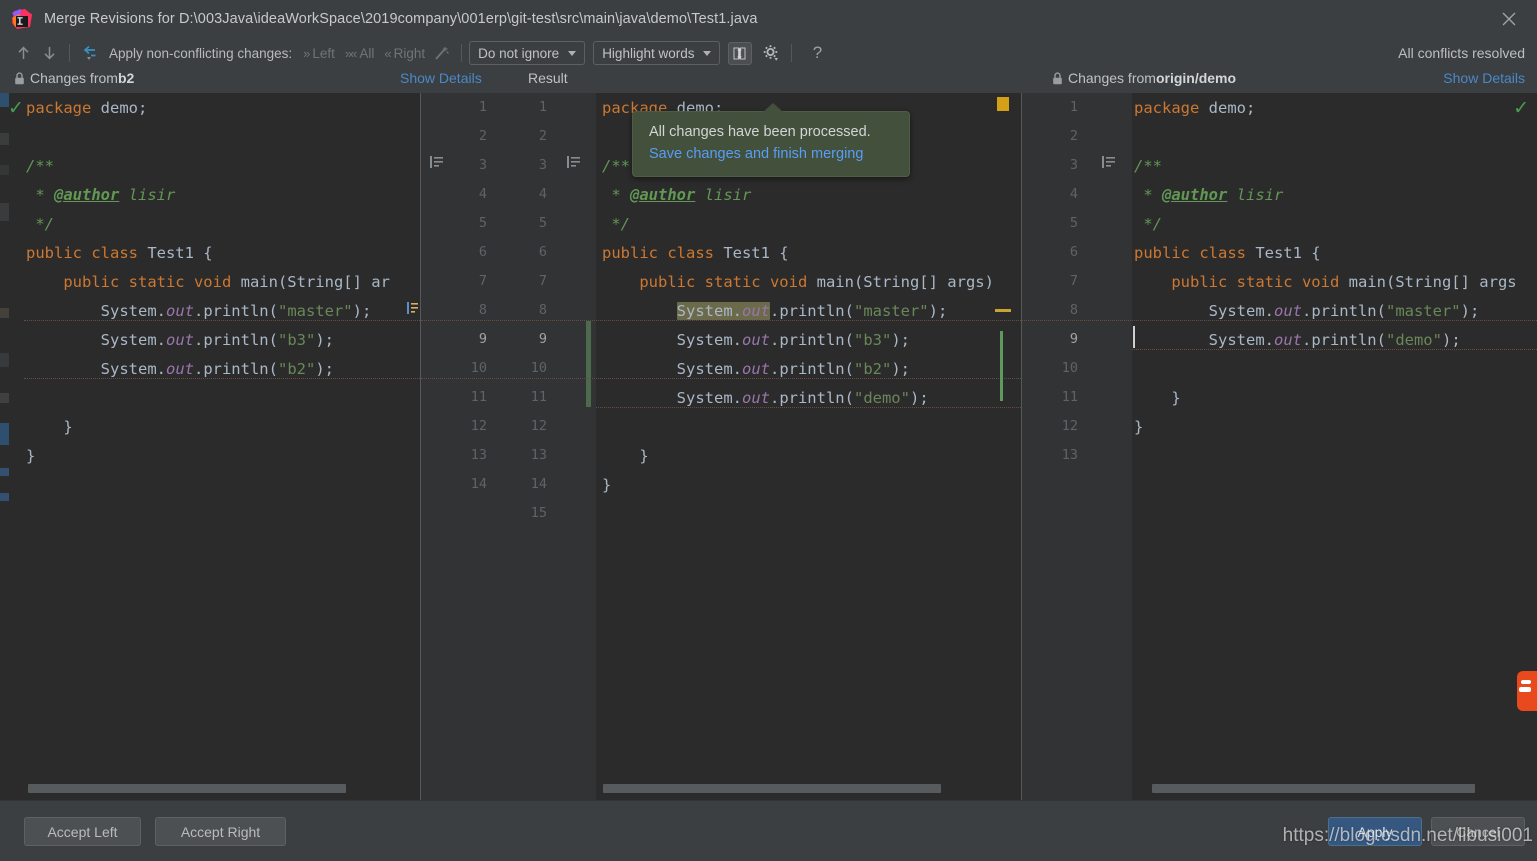 The image size is (1537, 861). What do you see at coordinates (441, 53) in the screenshot?
I see `magic-wand-icon` at bounding box center [441, 53].